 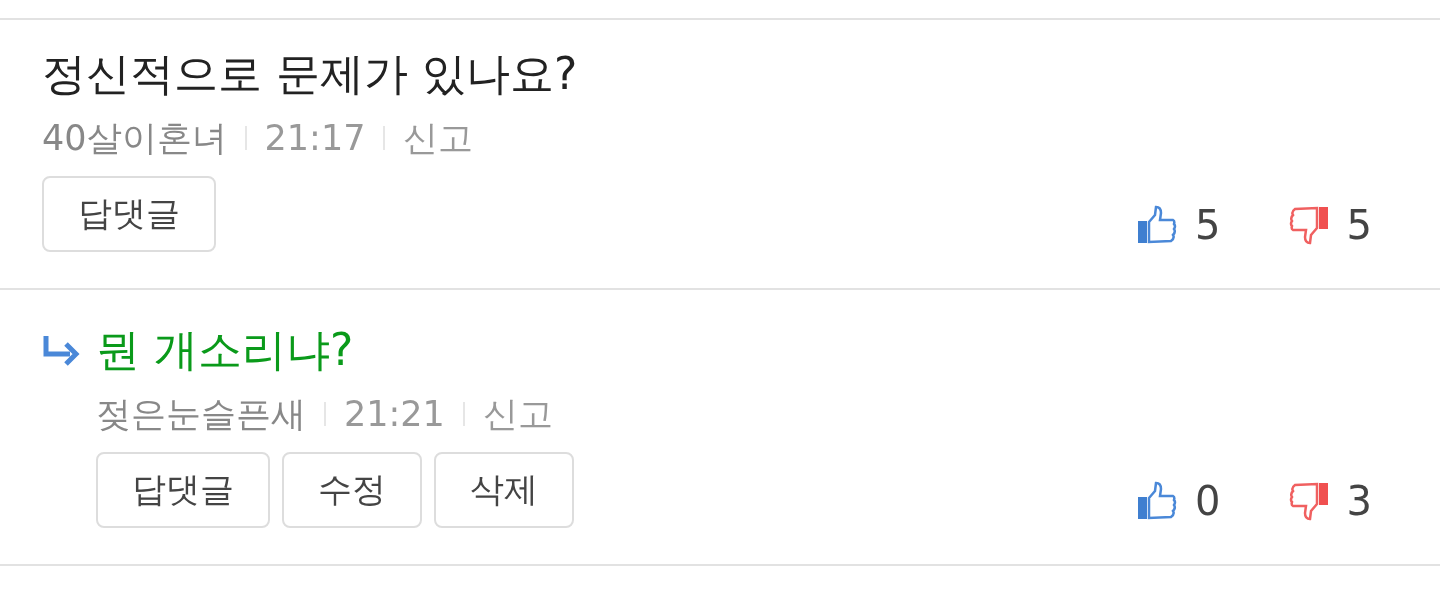 I want to click on comment-time: 21:21, so click(x=394, y=414).